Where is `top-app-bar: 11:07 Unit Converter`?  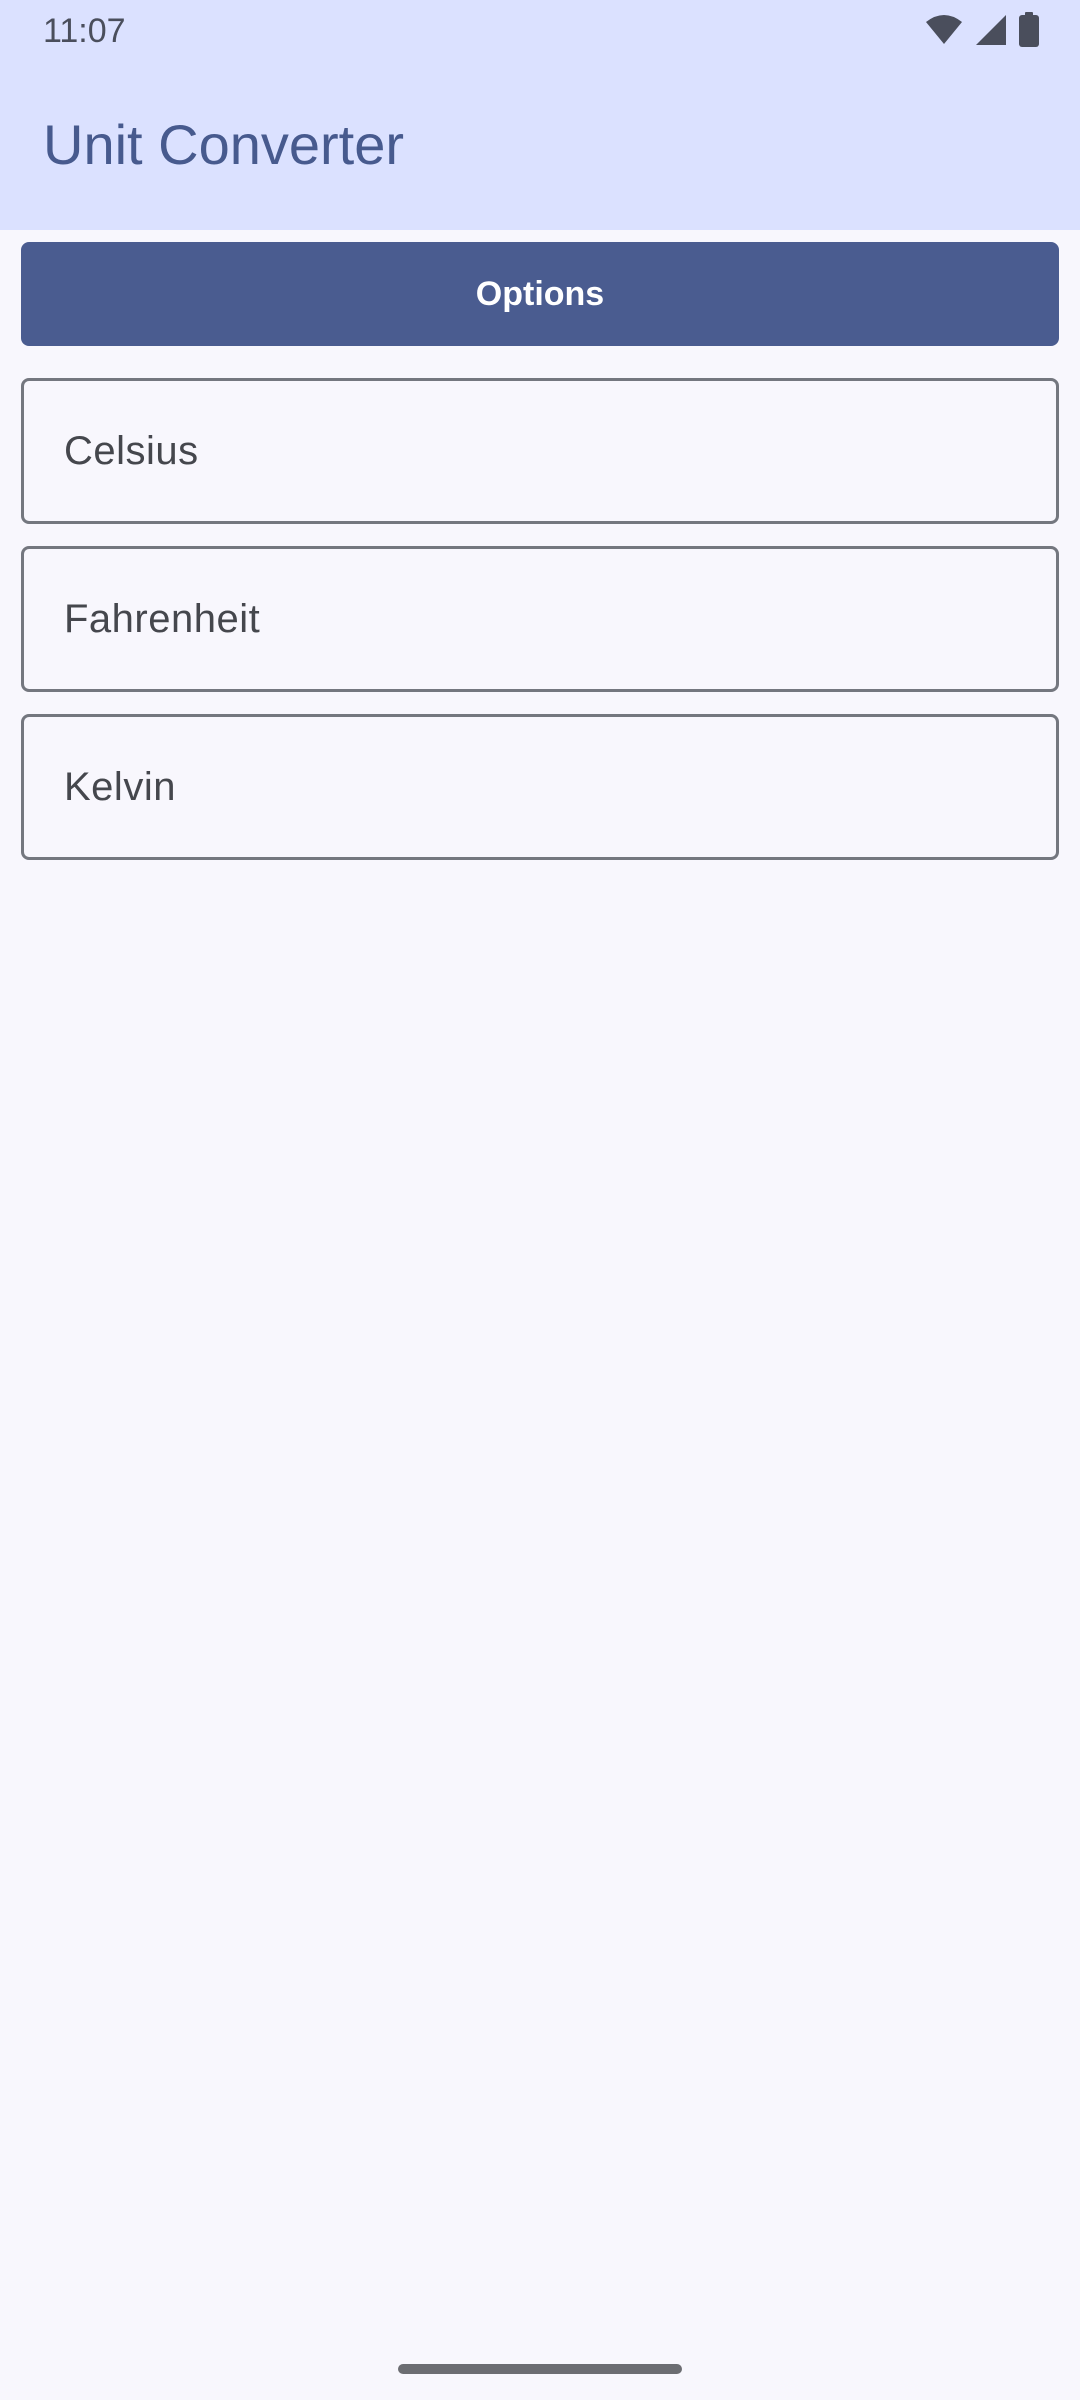
top-app-bar: 11:07 Unit Converter is located at coordinates (540, 115).